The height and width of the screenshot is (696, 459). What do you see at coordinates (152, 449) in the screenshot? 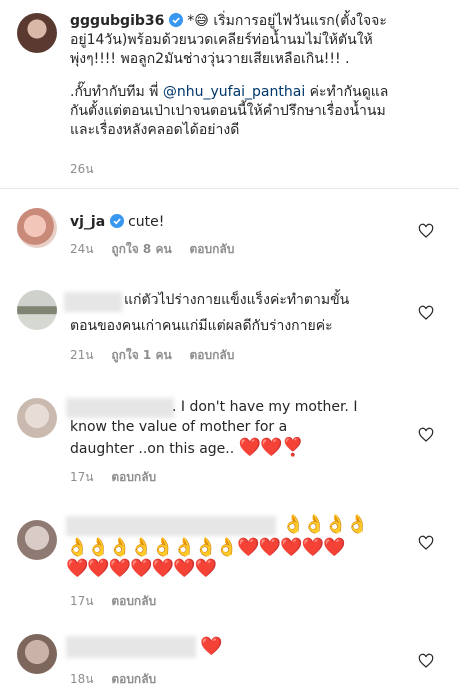
I see `comment-3-text-line-3: daughter ..on this age..` at bounding box center [152, 449].